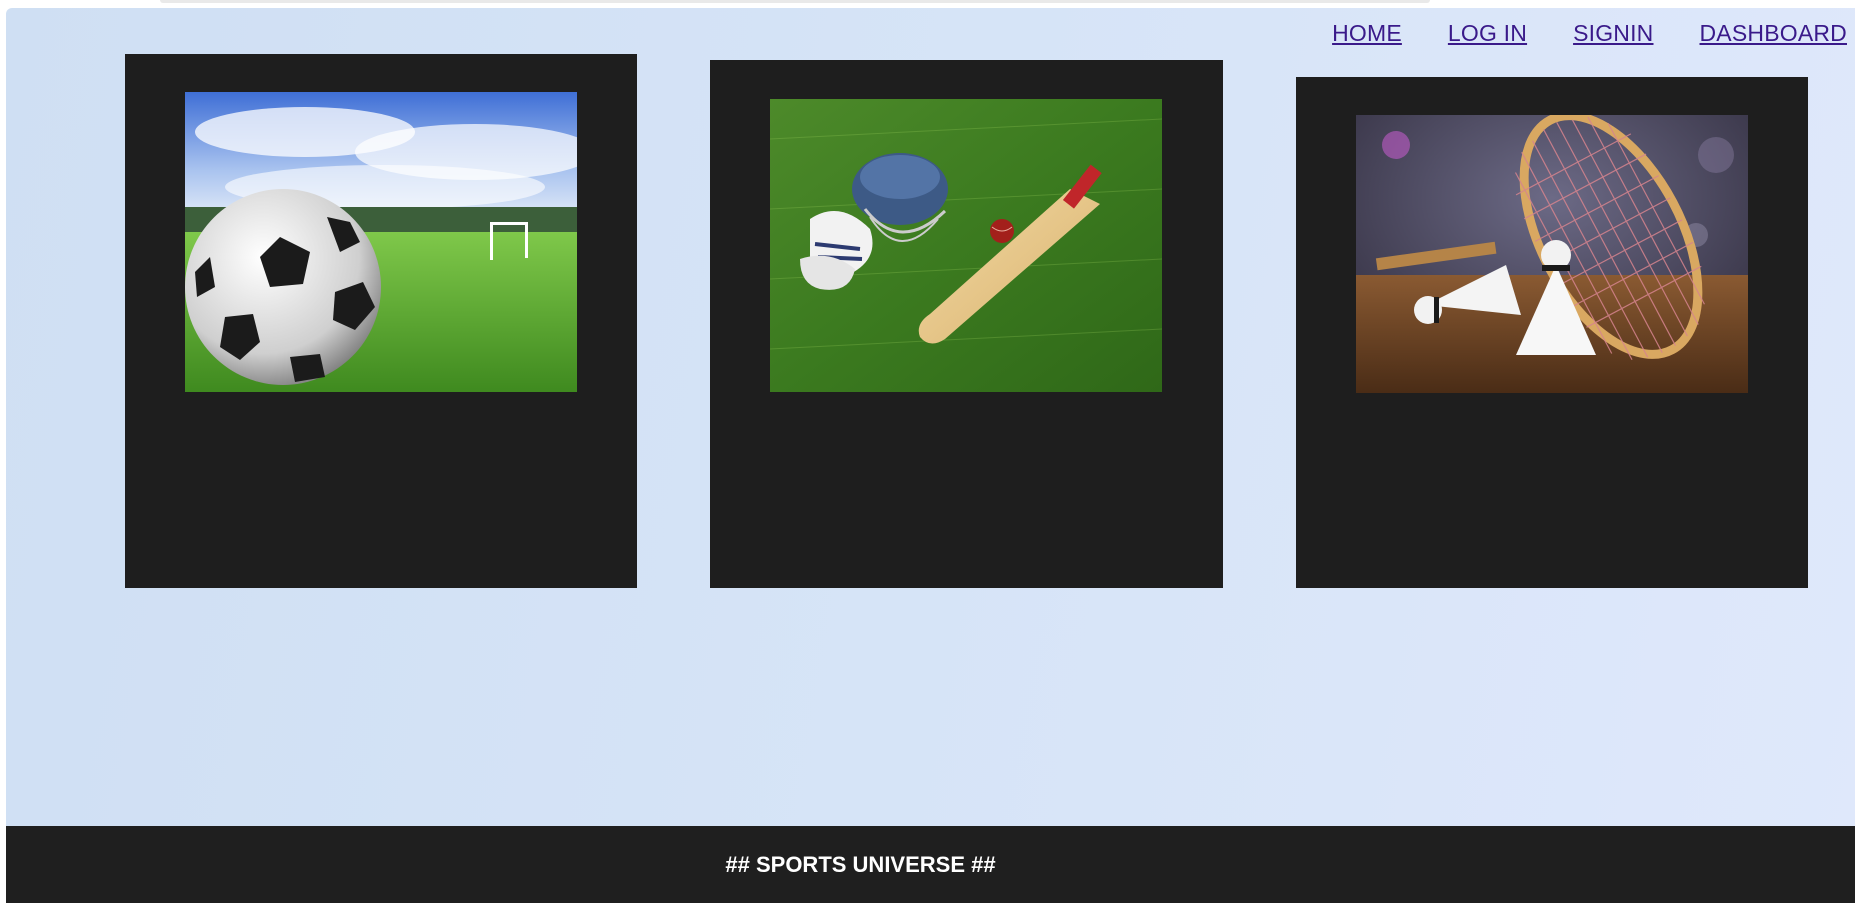 This screenshot has width=1855, height=903. I want to click on nav-login-link: LOG IN, so click(1487, 33).